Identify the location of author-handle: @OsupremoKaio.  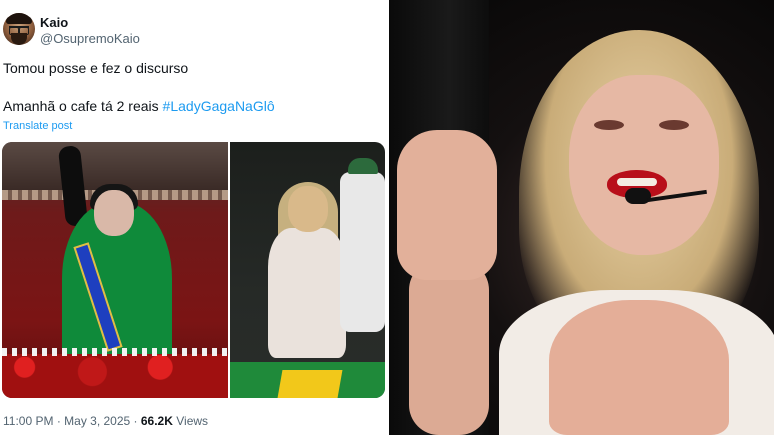
(90, 38).